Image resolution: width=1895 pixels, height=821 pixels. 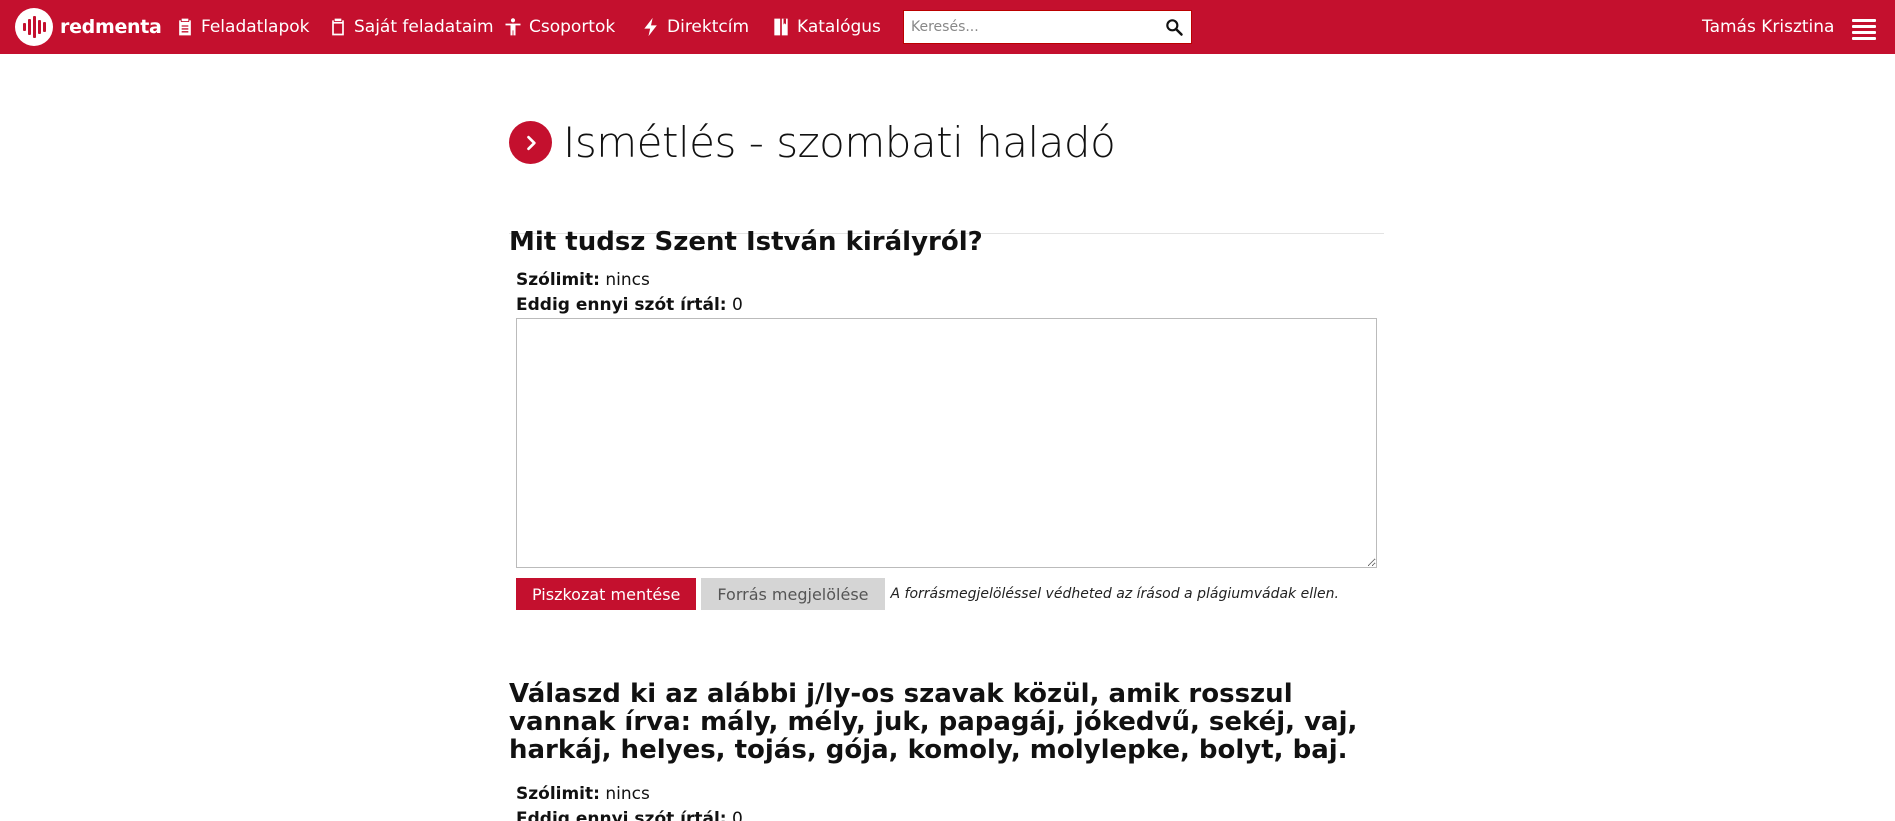 What do you see at coordinates (1030, 27) in the screenshot?
I see `search-input` at bounding box center [1030, 27].